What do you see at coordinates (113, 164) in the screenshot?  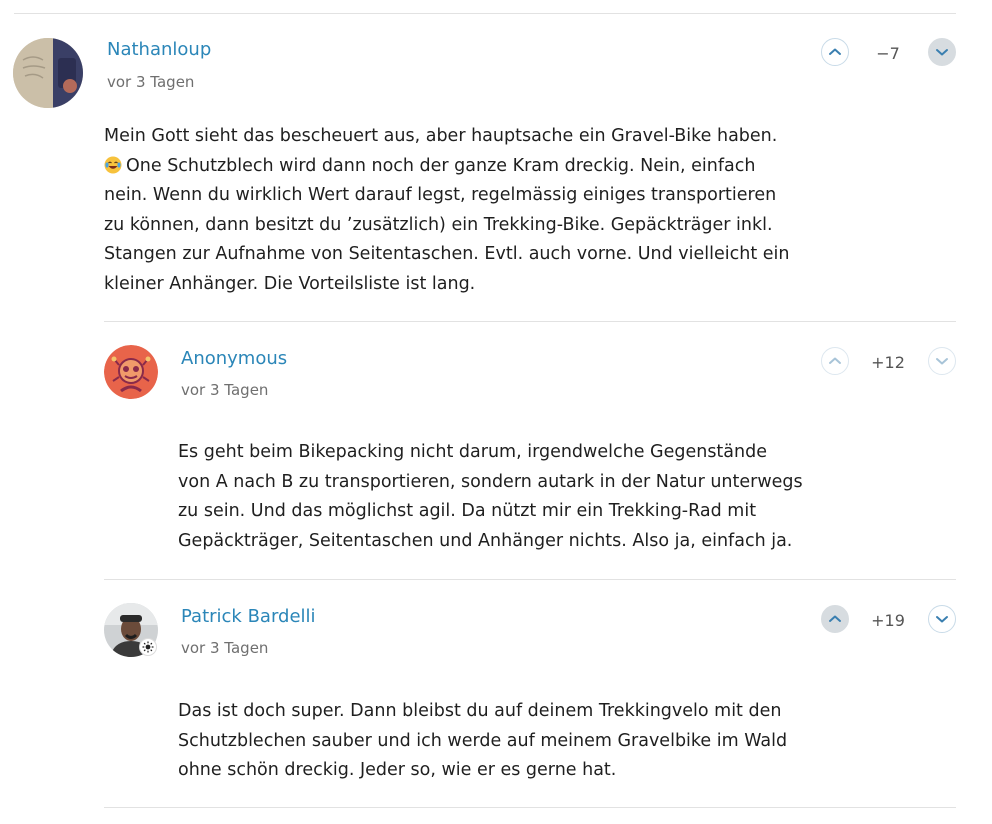 I see `laughing-crying-emoji-icon` at bounding box center [113, 164].